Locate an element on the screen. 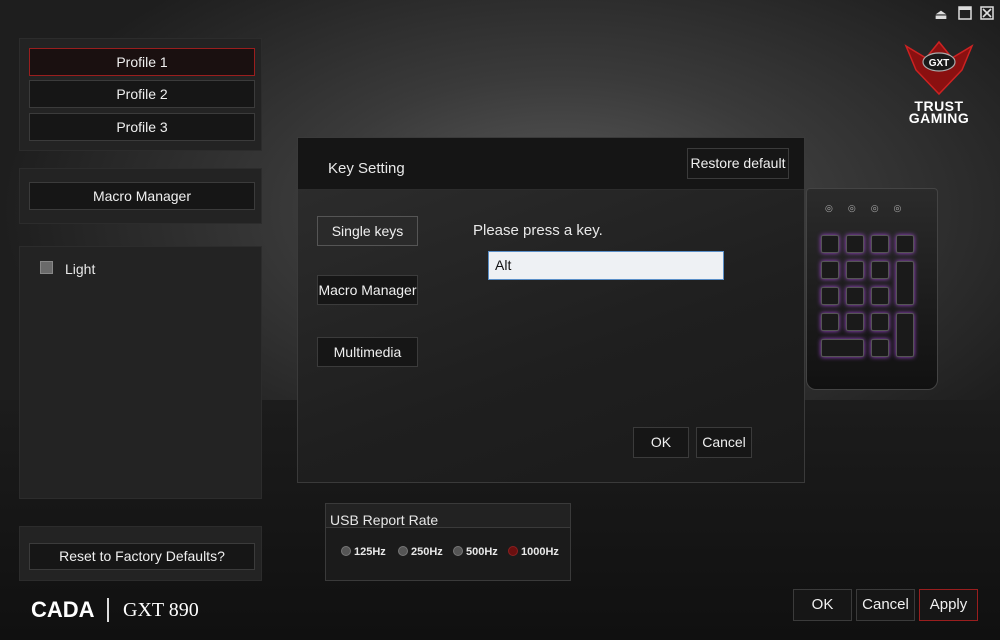  profiles-panel: Profile 1 Profile 2 Profile 3 is located at coordinates (140, 94).